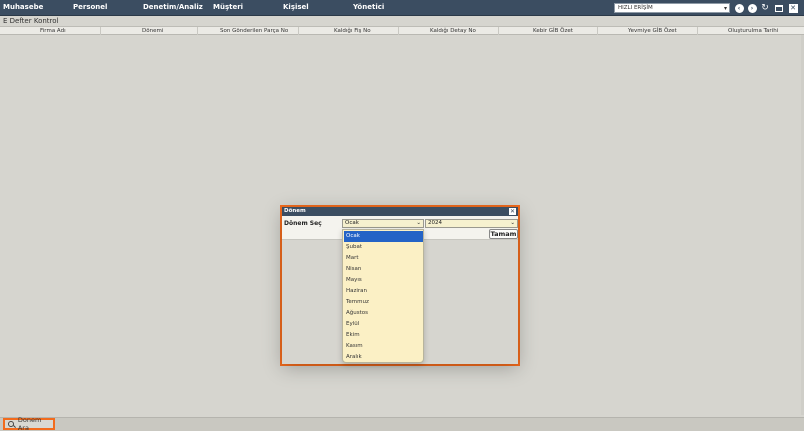 The image size is (804, 431). I want to click on forward-icon: ›, so click(752, 8).